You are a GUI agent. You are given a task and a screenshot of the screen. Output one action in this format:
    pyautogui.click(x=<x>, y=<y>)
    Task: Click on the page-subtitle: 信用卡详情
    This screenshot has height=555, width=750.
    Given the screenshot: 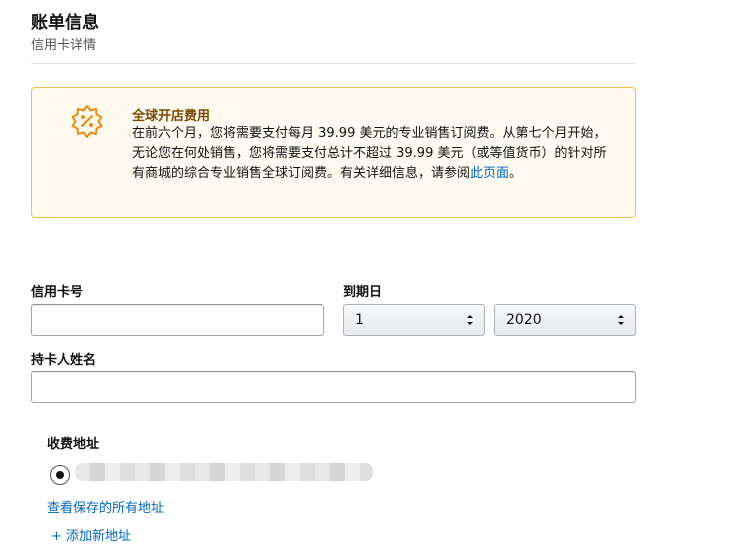 What is the action you would take?
    pyautogui.click(x=64, y=45)
    